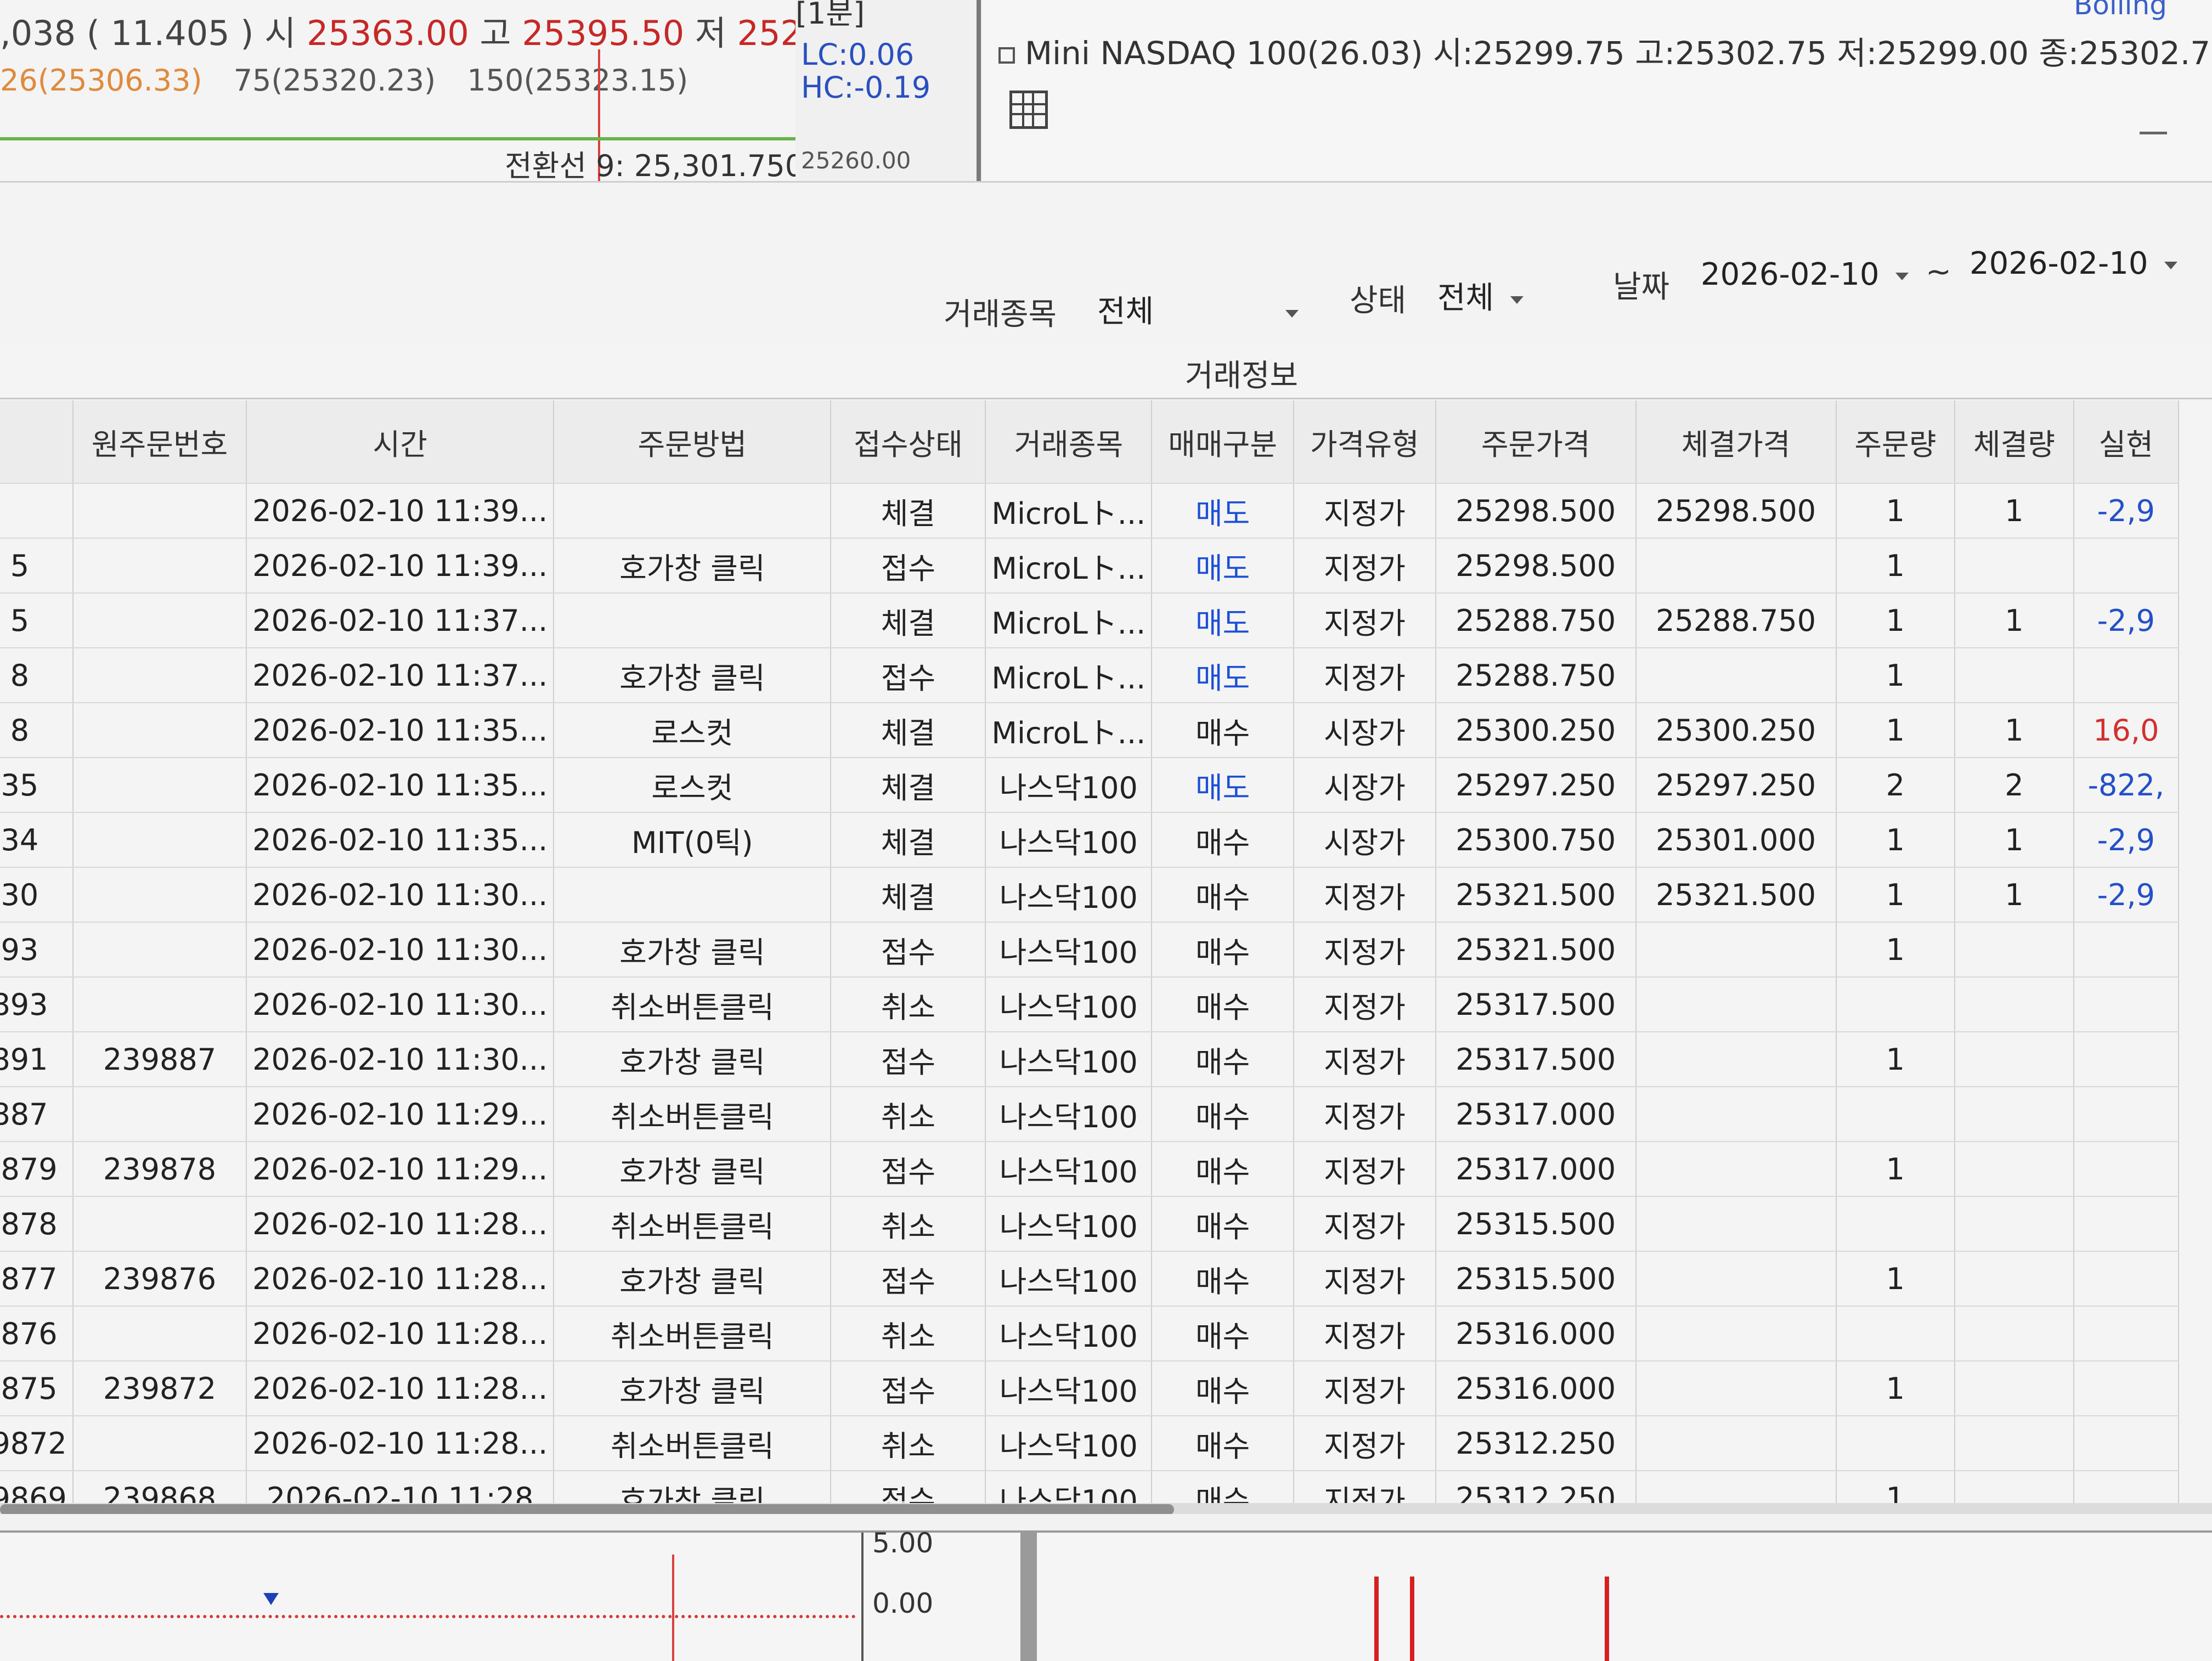  What do you see at coordinates (398, 138) in the screenshot?
I see `indicator-line` at bounding box center [398, 138].